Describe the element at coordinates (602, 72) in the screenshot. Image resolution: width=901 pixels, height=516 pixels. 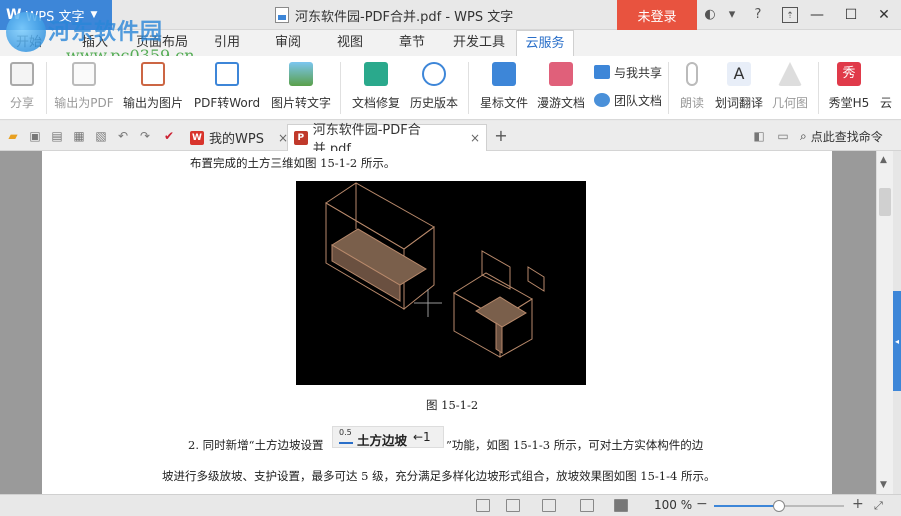
I see `shared-folder-icon` at that location.